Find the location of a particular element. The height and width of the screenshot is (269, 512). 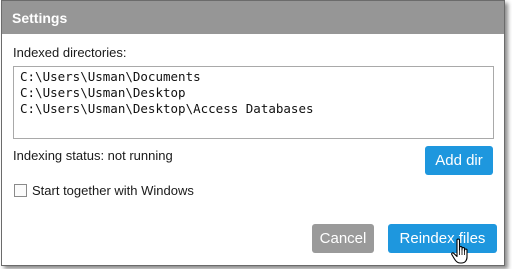

add-dir-button: Add dir is located at coordinates (459, 160).